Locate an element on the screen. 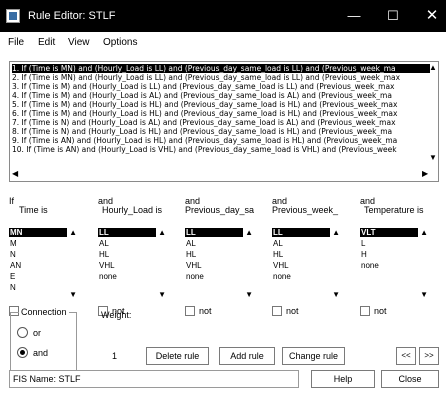  connection-label: Connection is located at coordinates (44, 312).